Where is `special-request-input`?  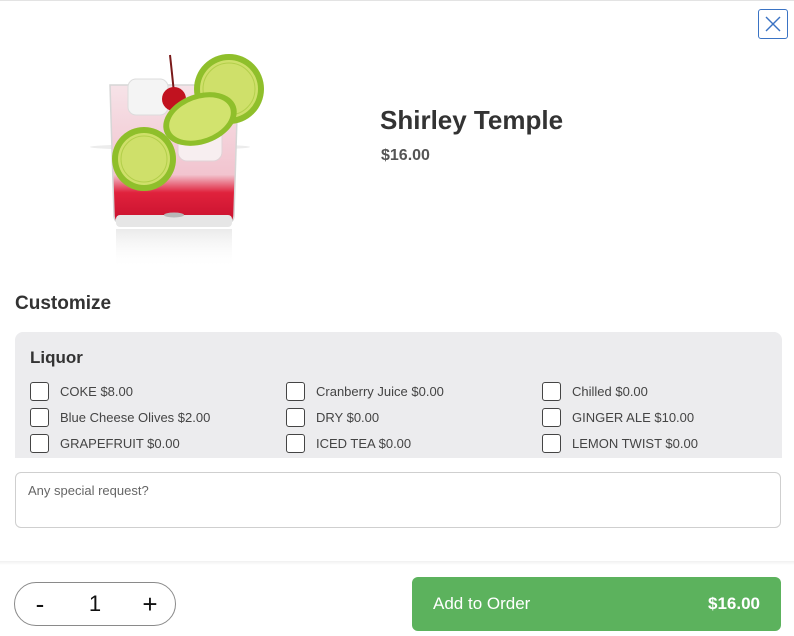 special-request-input is located at coordinates (398, 500).